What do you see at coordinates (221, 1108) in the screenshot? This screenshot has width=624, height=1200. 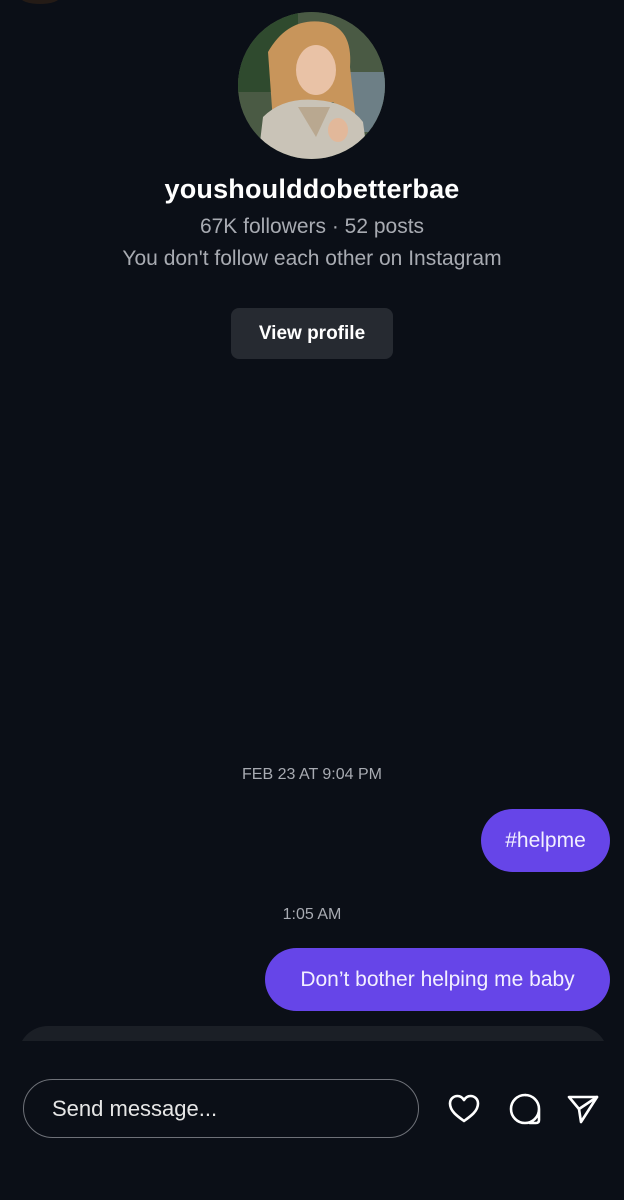 I see `send-message-input` at bounding box center [221, 1108].